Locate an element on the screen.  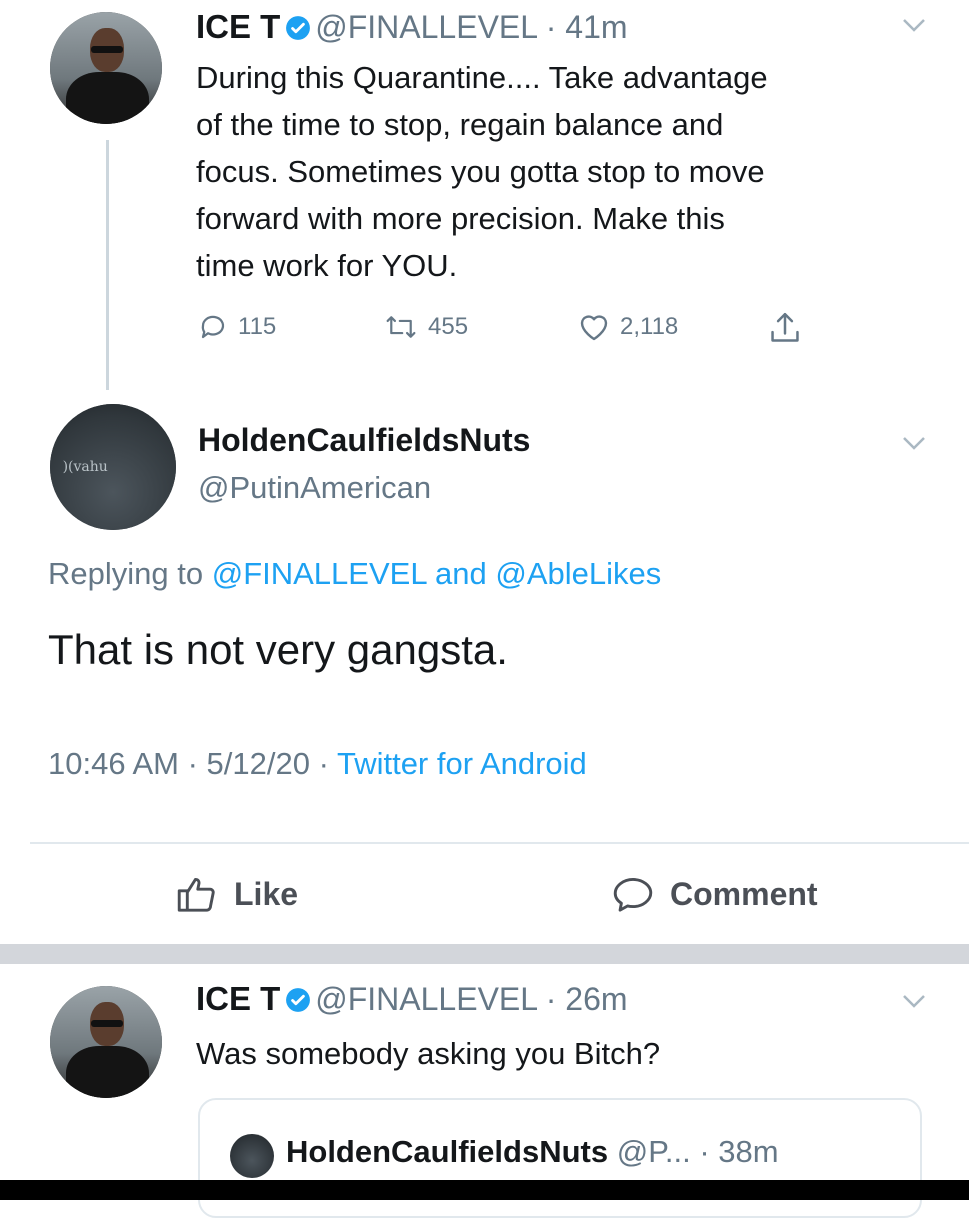
heart-icon is located at coordinates (594, 328).